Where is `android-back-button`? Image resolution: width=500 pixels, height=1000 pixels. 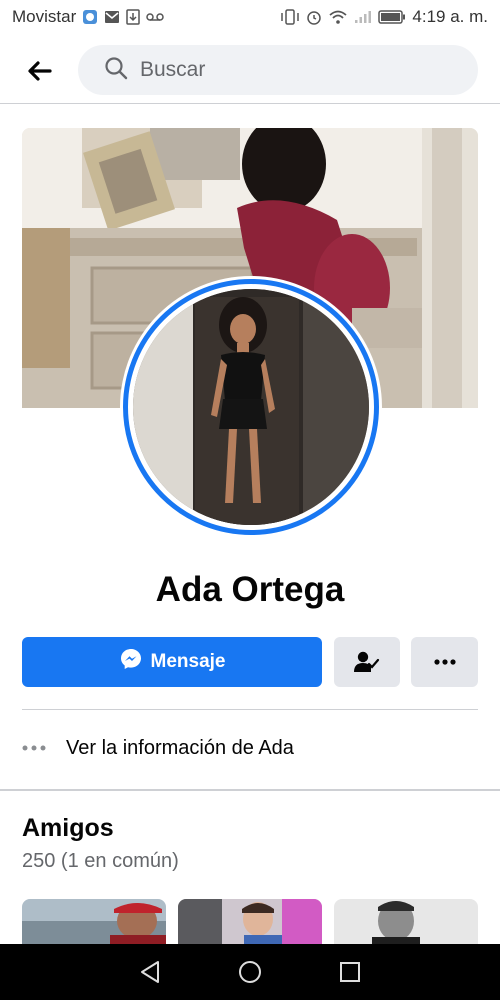 android-back-button is located at coordinates (150, 972).